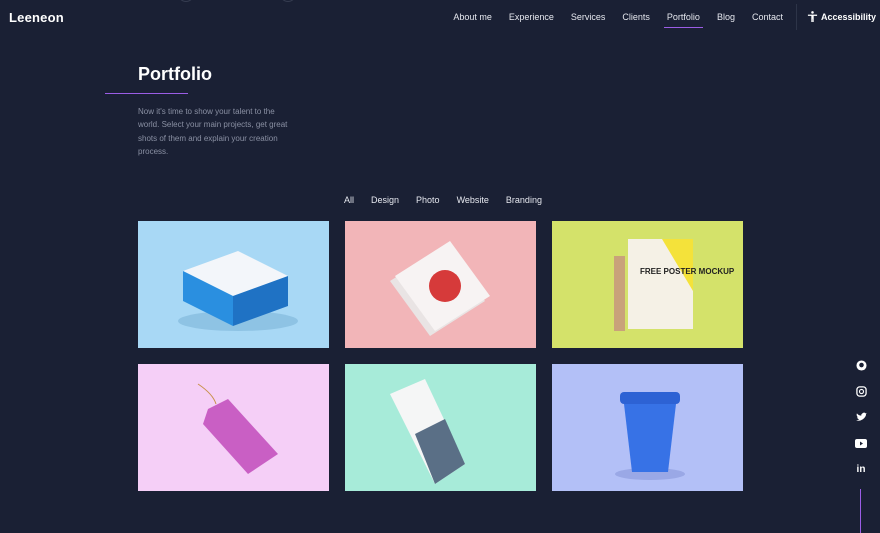 This screenshot has width=880, height=533. What do you see at coordinates (146, 93) in the screenshot?
I see `title-underline` at bounding box center [146, 93].